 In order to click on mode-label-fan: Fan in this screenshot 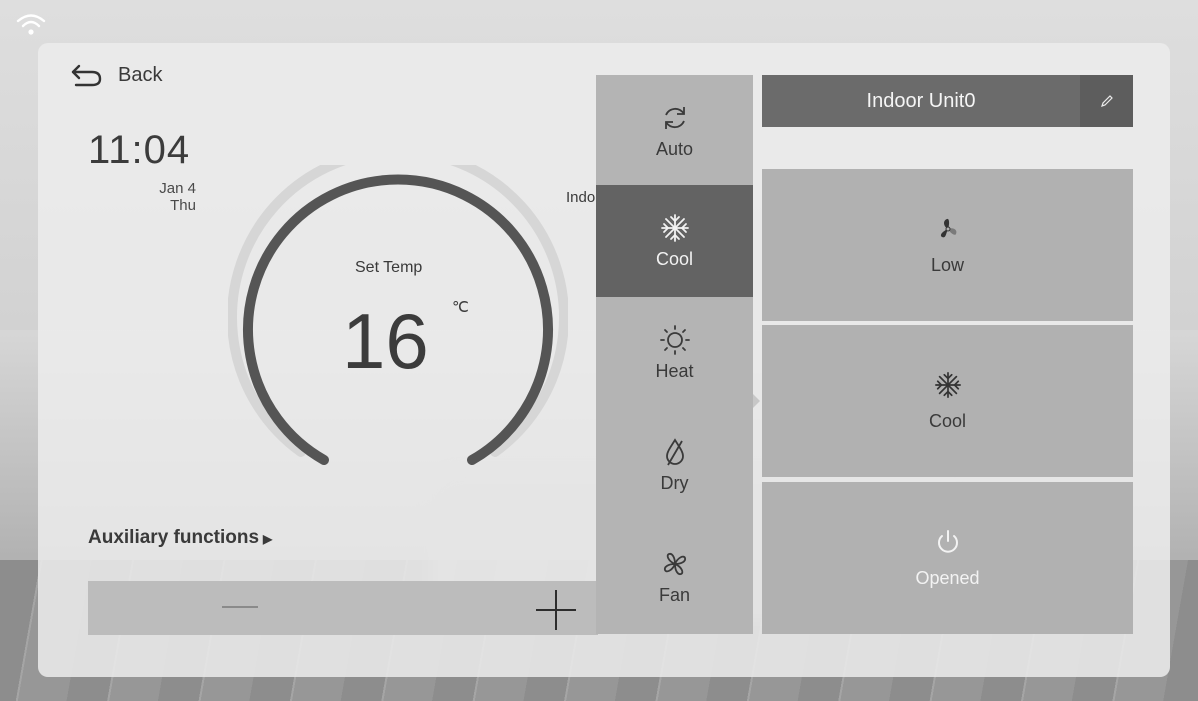, I will do `click(674, 594)`.